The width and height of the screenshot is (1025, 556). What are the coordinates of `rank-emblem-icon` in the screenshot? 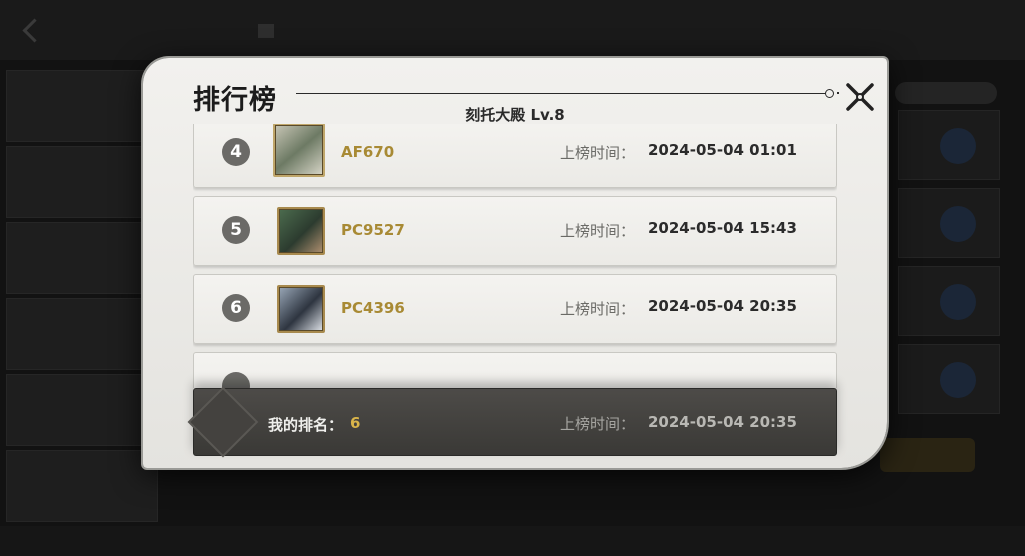 It's located at (223, 422).